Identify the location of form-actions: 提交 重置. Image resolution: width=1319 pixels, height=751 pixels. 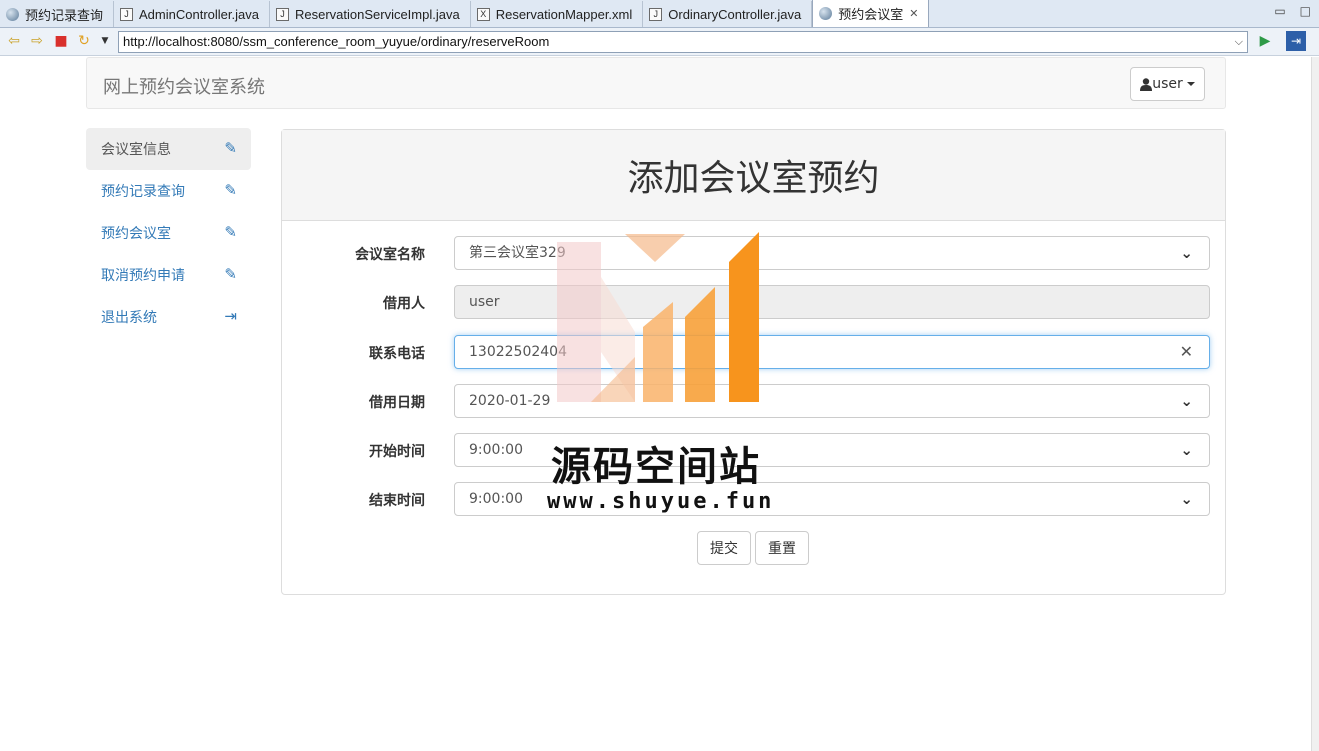
(753, 548).